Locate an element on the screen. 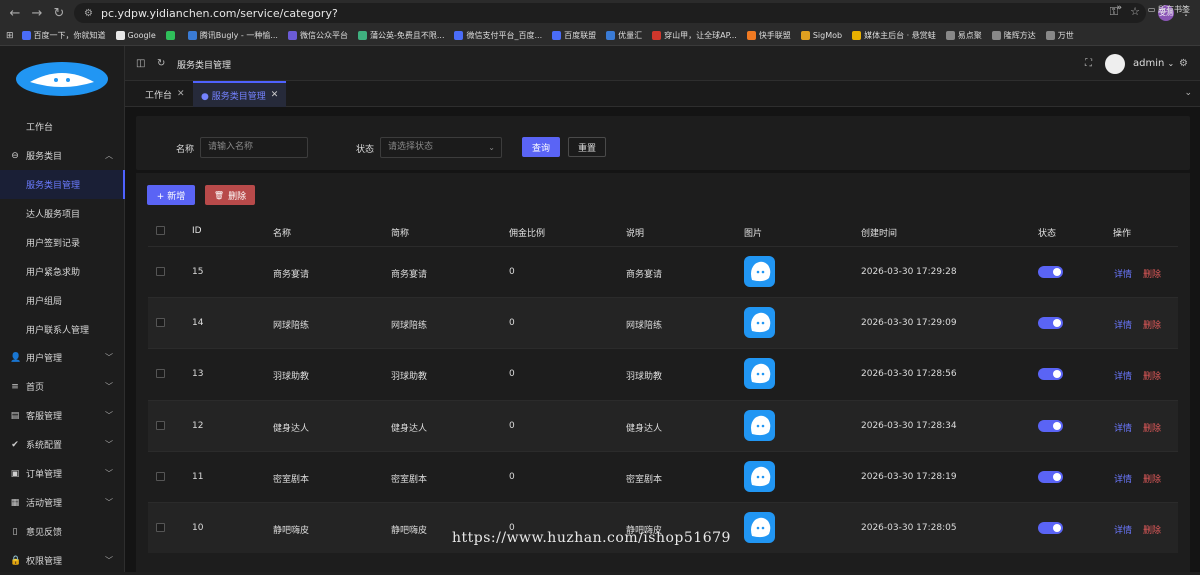 This screenshot has height=575, width=1200. calendar-icon: ▦ is located at coordinates (15, 502).